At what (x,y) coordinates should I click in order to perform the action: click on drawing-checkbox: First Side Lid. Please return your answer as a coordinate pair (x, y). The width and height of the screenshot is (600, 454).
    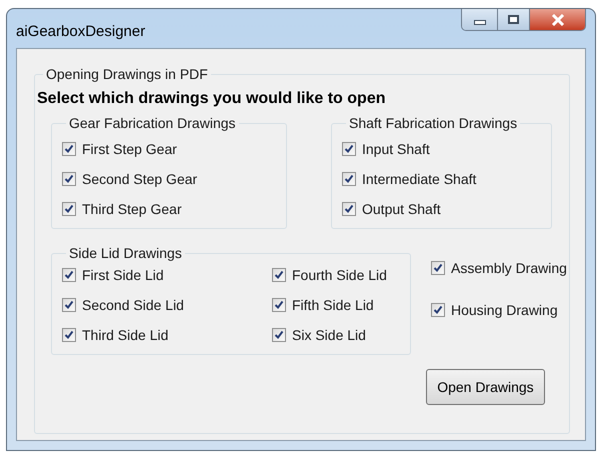
    Looking at the image, I should click on (167, 275).